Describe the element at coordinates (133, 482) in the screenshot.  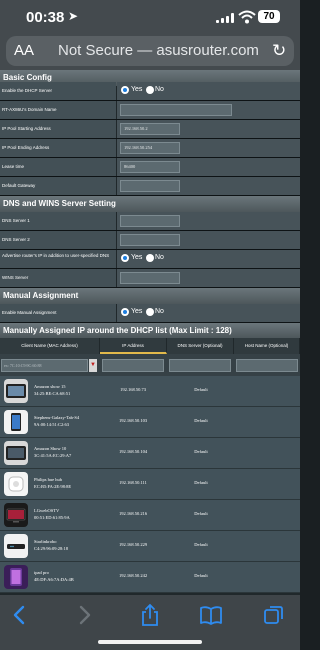
I see `device-ip: 192.168.50.111` at that location.